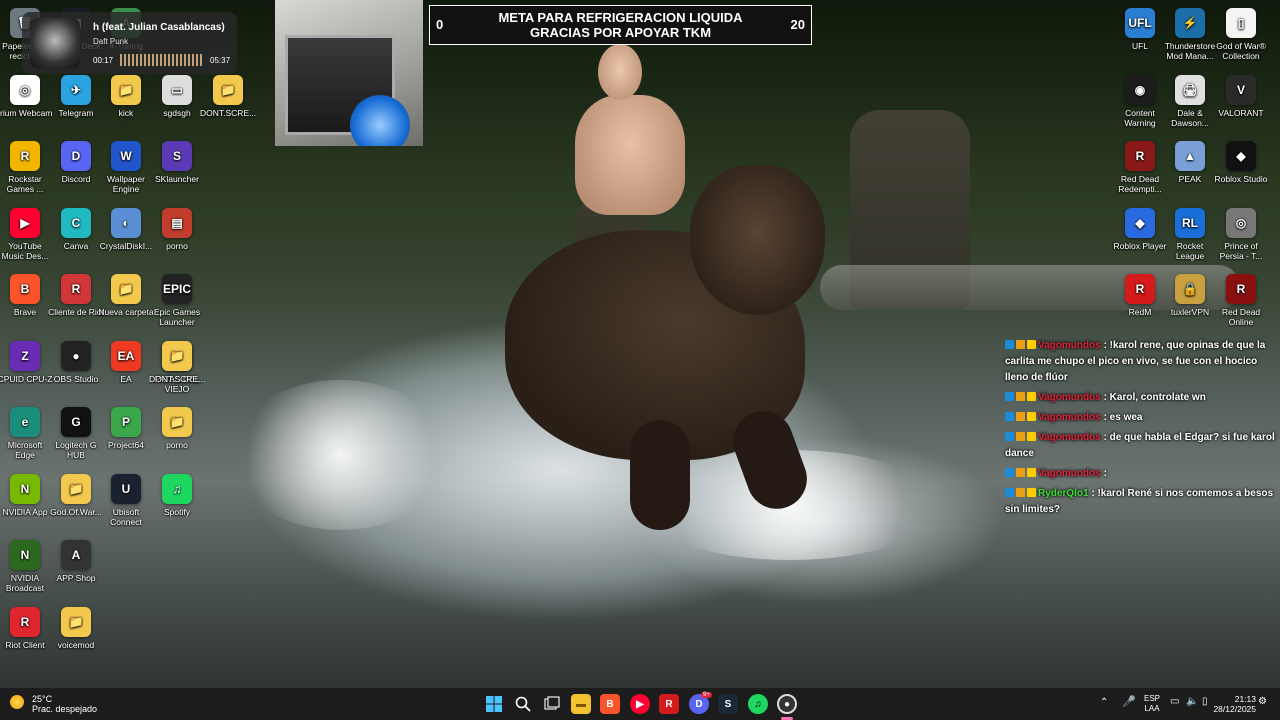 The image size is (1280, 720). What do you see at coordinates (126, 295) in the screenshot?
I see `desktop-icon-left-24: 📁 Nueva carpeta` at bounding box center [126, 295].